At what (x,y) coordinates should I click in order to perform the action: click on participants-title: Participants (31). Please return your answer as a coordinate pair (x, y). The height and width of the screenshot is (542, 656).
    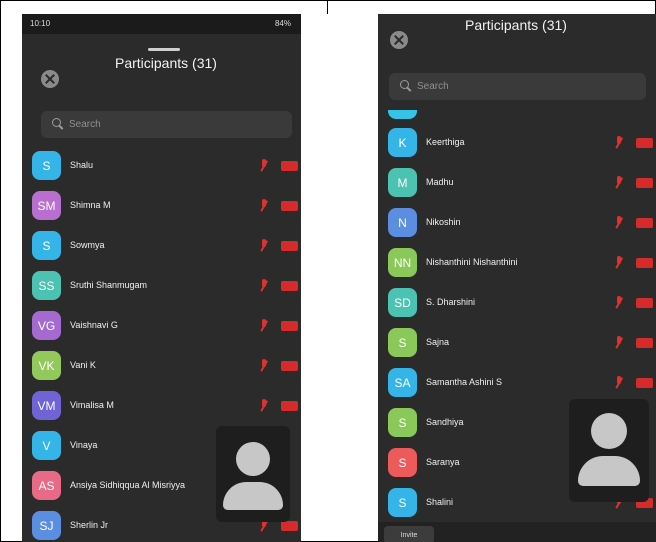
    Looking at the image, I should click on (516, 25).